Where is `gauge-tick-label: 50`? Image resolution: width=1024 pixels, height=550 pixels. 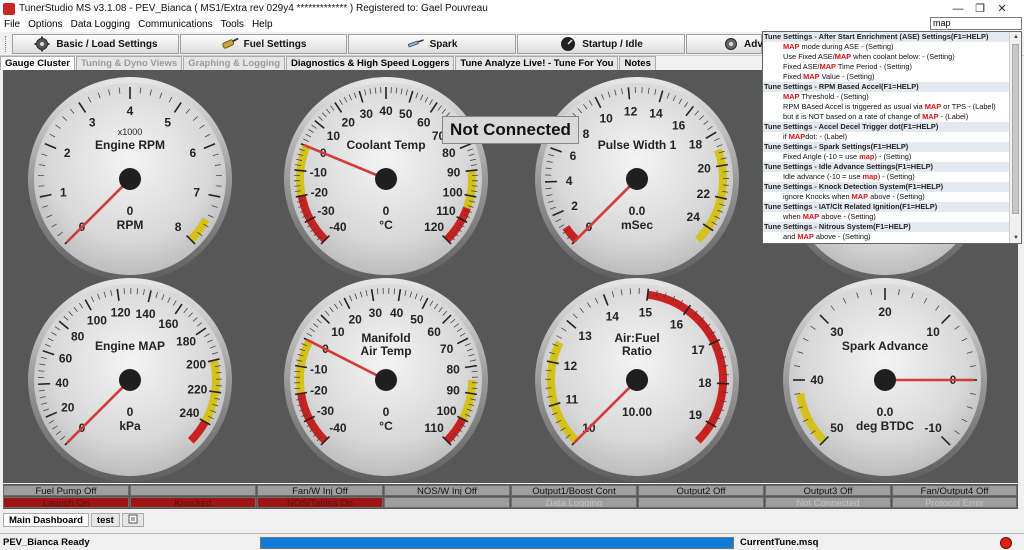 gauge-tick-label: 50 is located at coordinates (837, 428).